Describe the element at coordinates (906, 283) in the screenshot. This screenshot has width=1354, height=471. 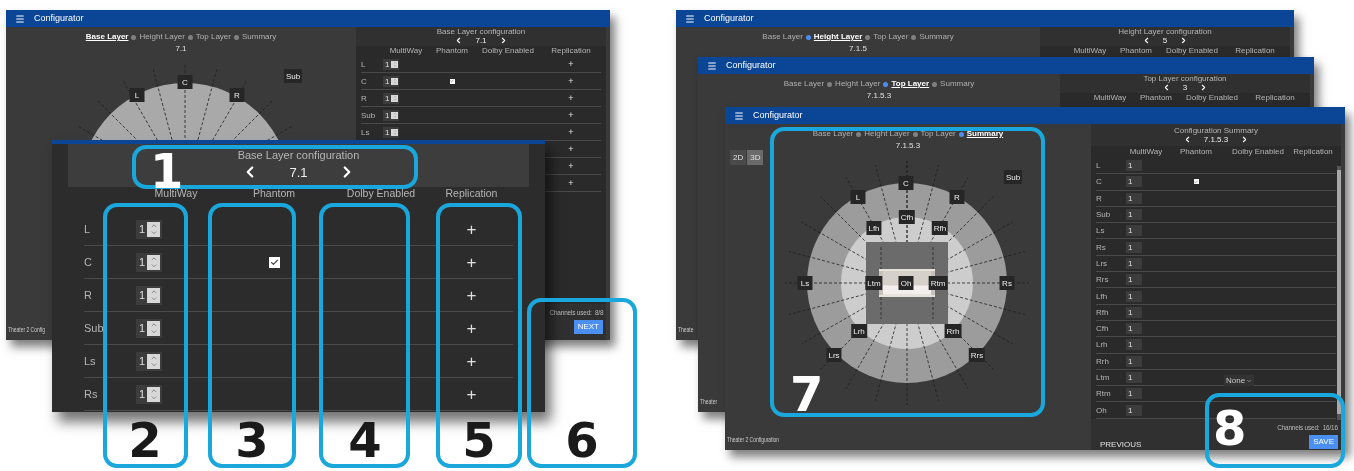
I see `speaker-tag: Oh` at that location.